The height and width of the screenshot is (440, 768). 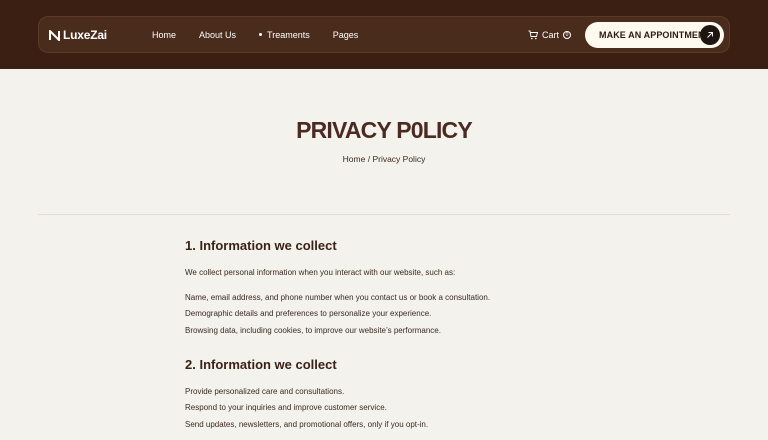 I want to click on nav-link-pages: Pages, so click(x=346, y=35).